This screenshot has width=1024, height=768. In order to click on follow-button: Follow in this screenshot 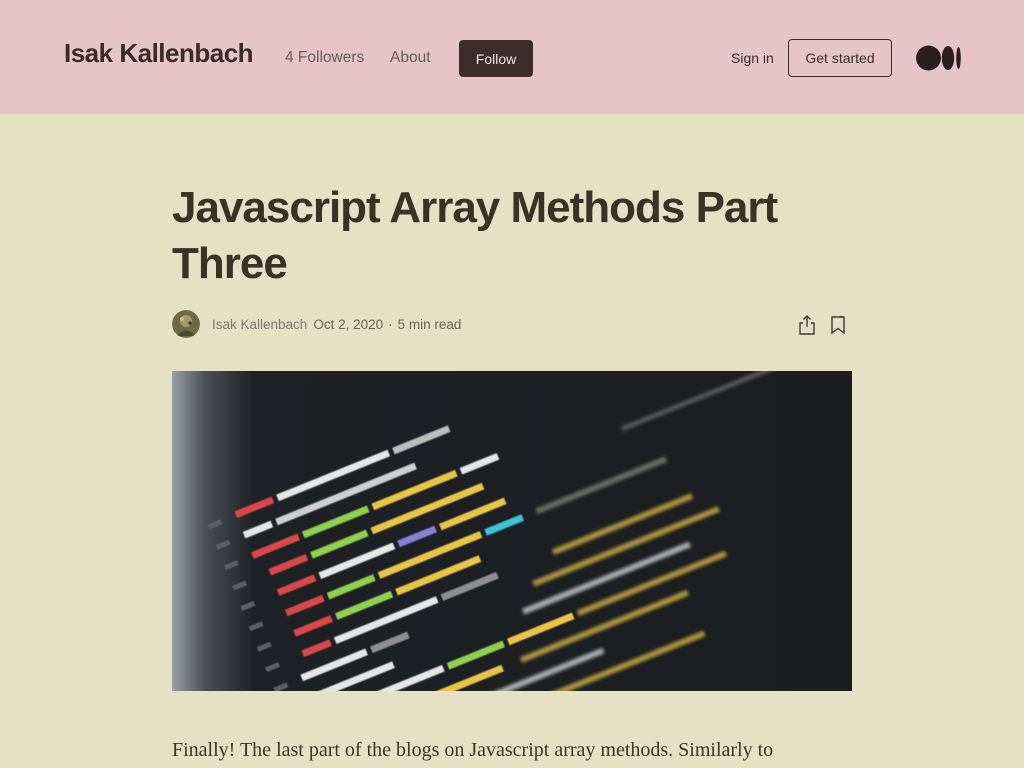, I will do `click(496, 58)`.